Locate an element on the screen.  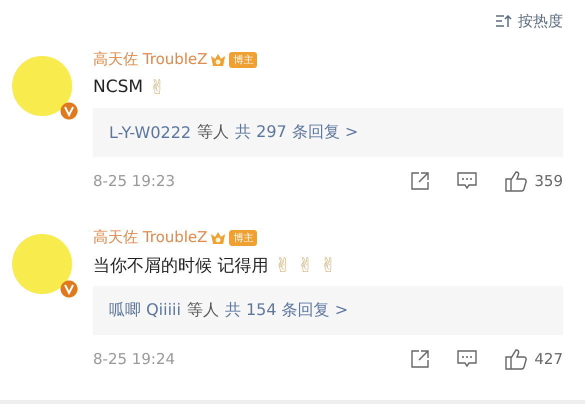
reply-count-link: 共 297 条回复 > is located at coordinates (296, 132).